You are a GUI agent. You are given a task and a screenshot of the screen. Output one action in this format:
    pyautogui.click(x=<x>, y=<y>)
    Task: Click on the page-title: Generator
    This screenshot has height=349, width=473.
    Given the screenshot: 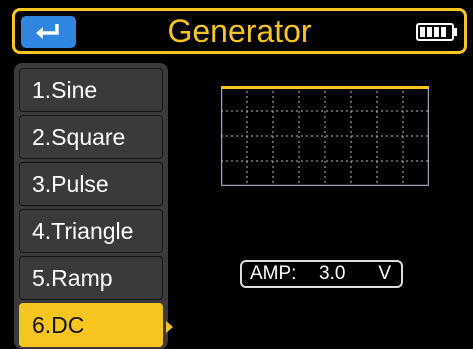 What is the action you would take?
    pyautogui.click(x=239, y=31)
    